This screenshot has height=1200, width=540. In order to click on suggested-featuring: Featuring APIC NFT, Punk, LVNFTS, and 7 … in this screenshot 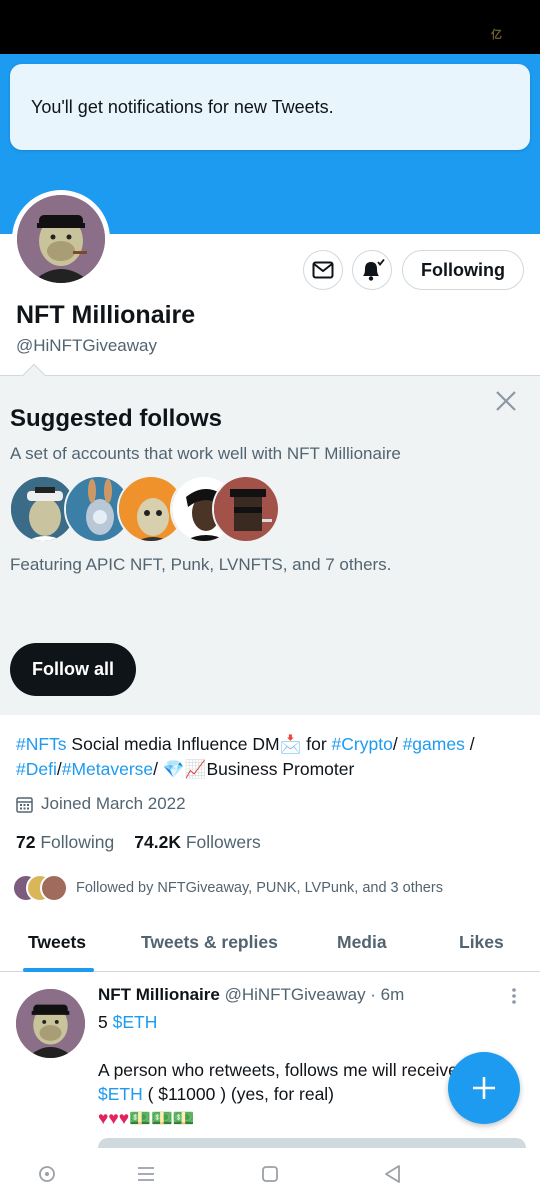, I will do `click(201, 564)`.